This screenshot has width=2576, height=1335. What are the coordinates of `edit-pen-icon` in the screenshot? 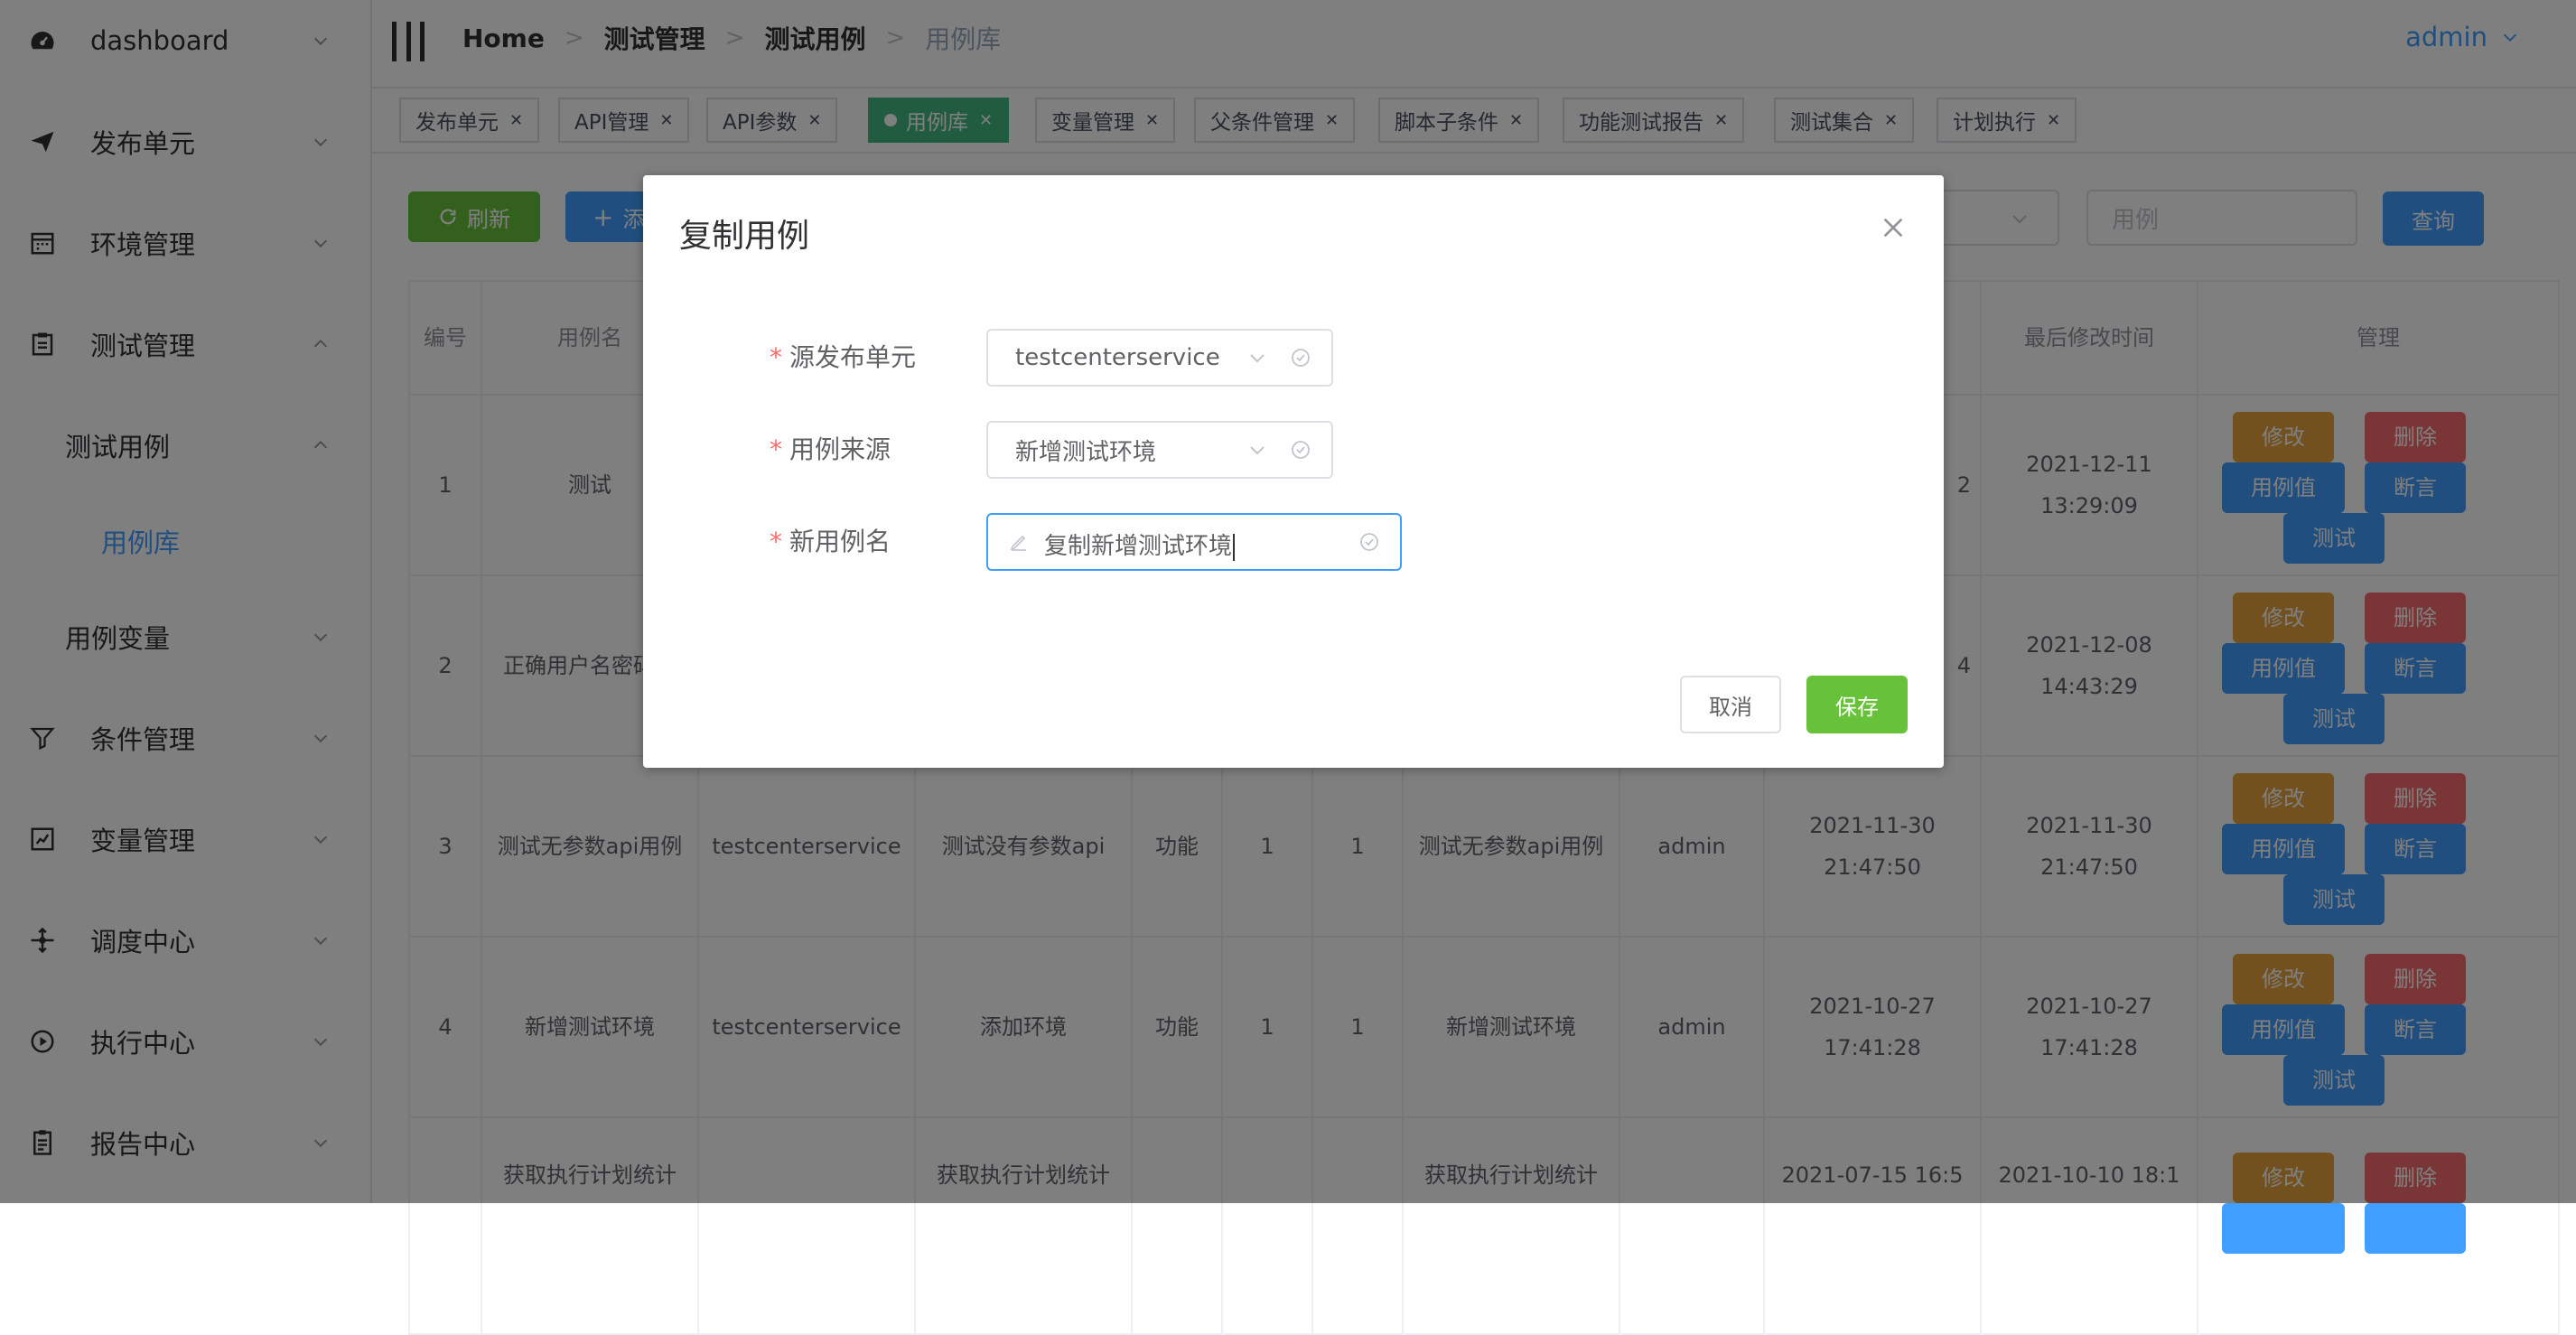 It's located at (1018, 543).